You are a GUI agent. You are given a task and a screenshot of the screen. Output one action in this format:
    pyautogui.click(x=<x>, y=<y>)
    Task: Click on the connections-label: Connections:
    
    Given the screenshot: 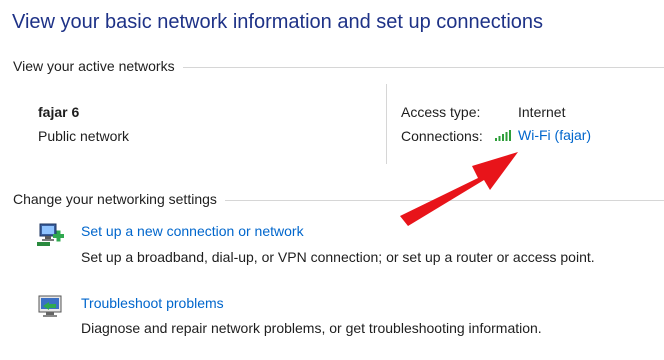 What is the action you would take?
    pyautogui.click(x=442, y=136)
    